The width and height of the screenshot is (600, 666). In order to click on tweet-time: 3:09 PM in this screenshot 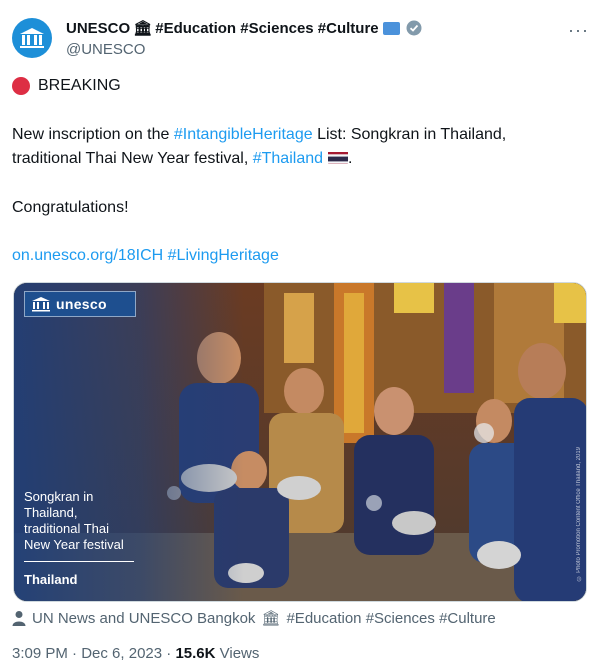, I will do `click(40, 653)`.